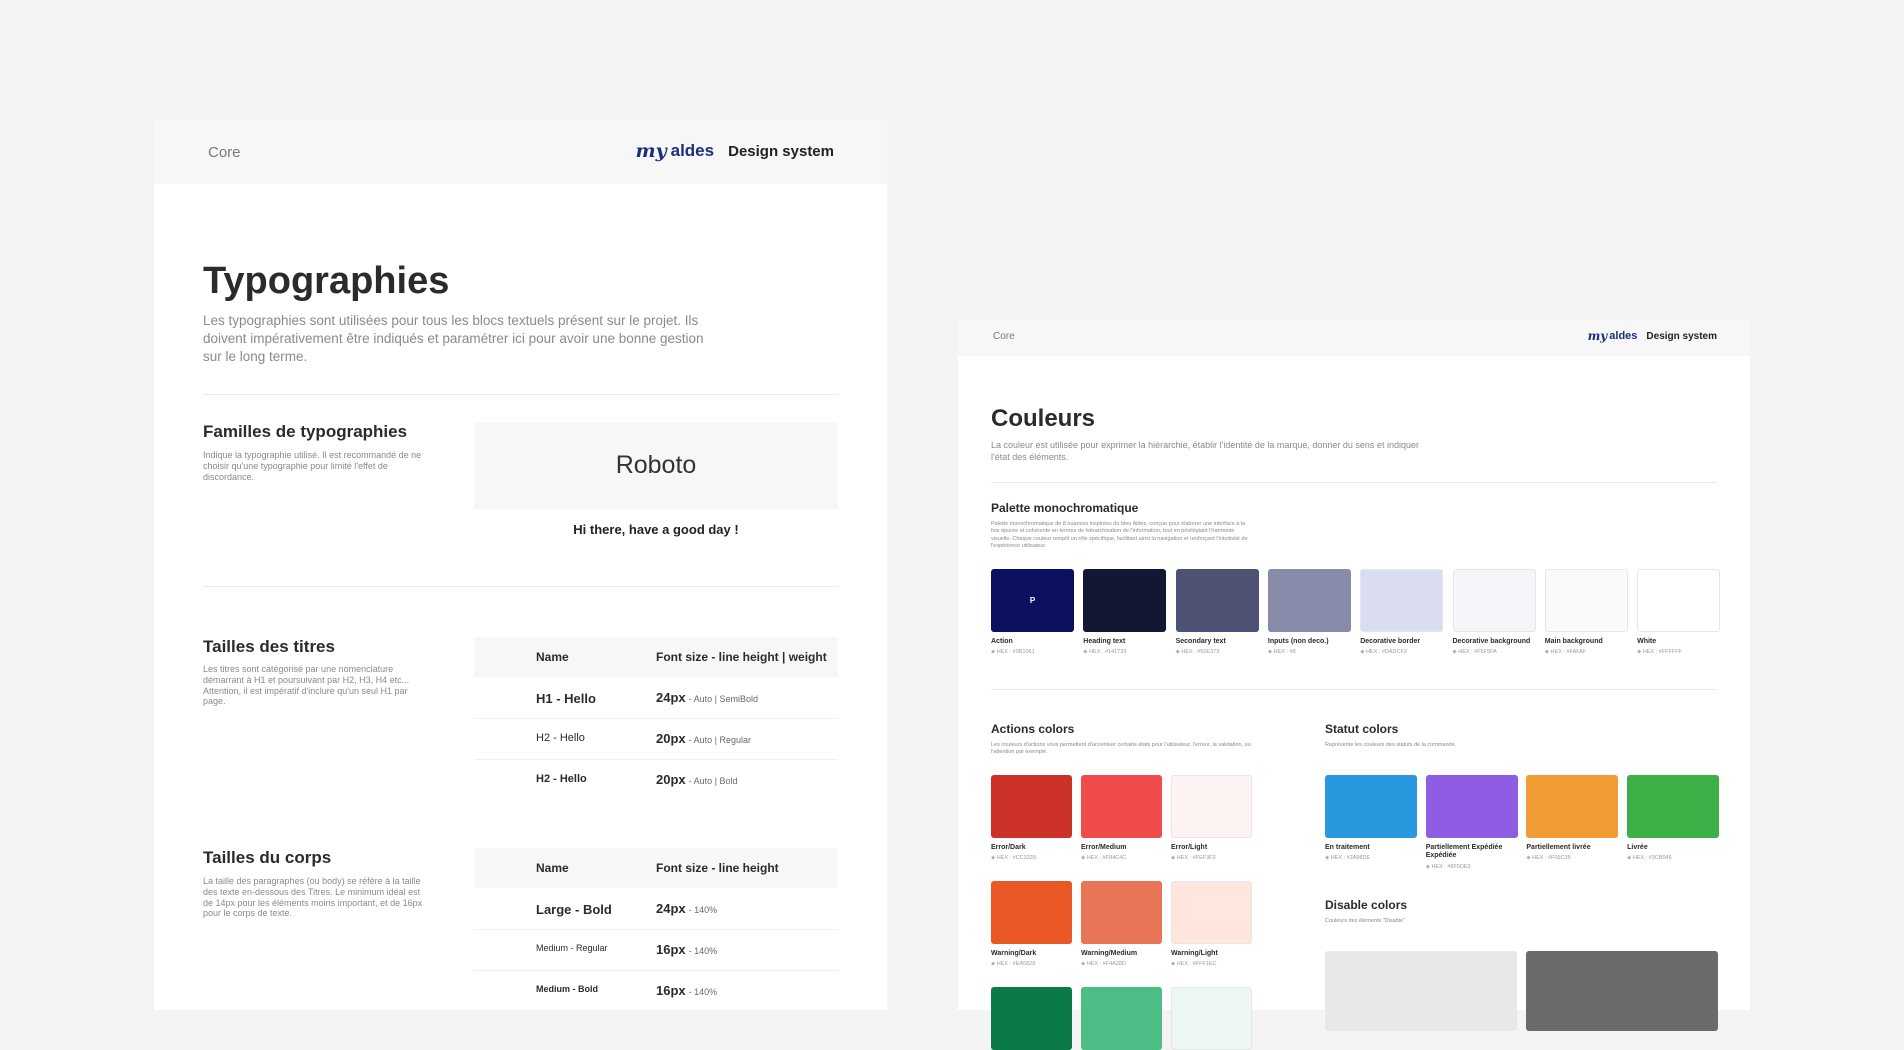 The width and height of the screenshot is (1904, 1050). Describe the element at coordinates (1194, 953) in the screenshot. I see `swatch-name: Warning/Light` at that location.